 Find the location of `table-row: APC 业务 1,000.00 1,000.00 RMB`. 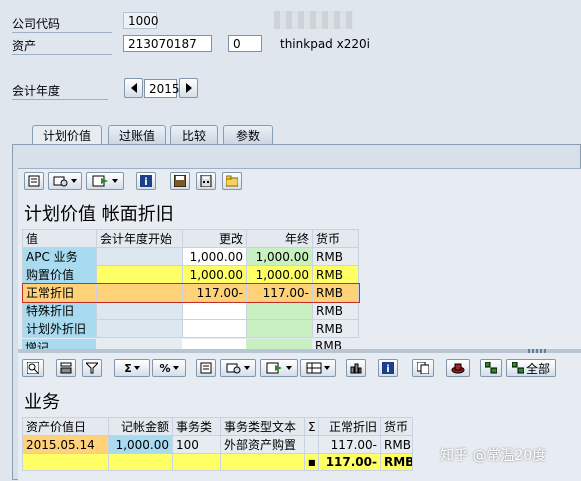

table-row: APC 业务 1,000.00 1,000.00 RMB is located at coordinates (190, 256).